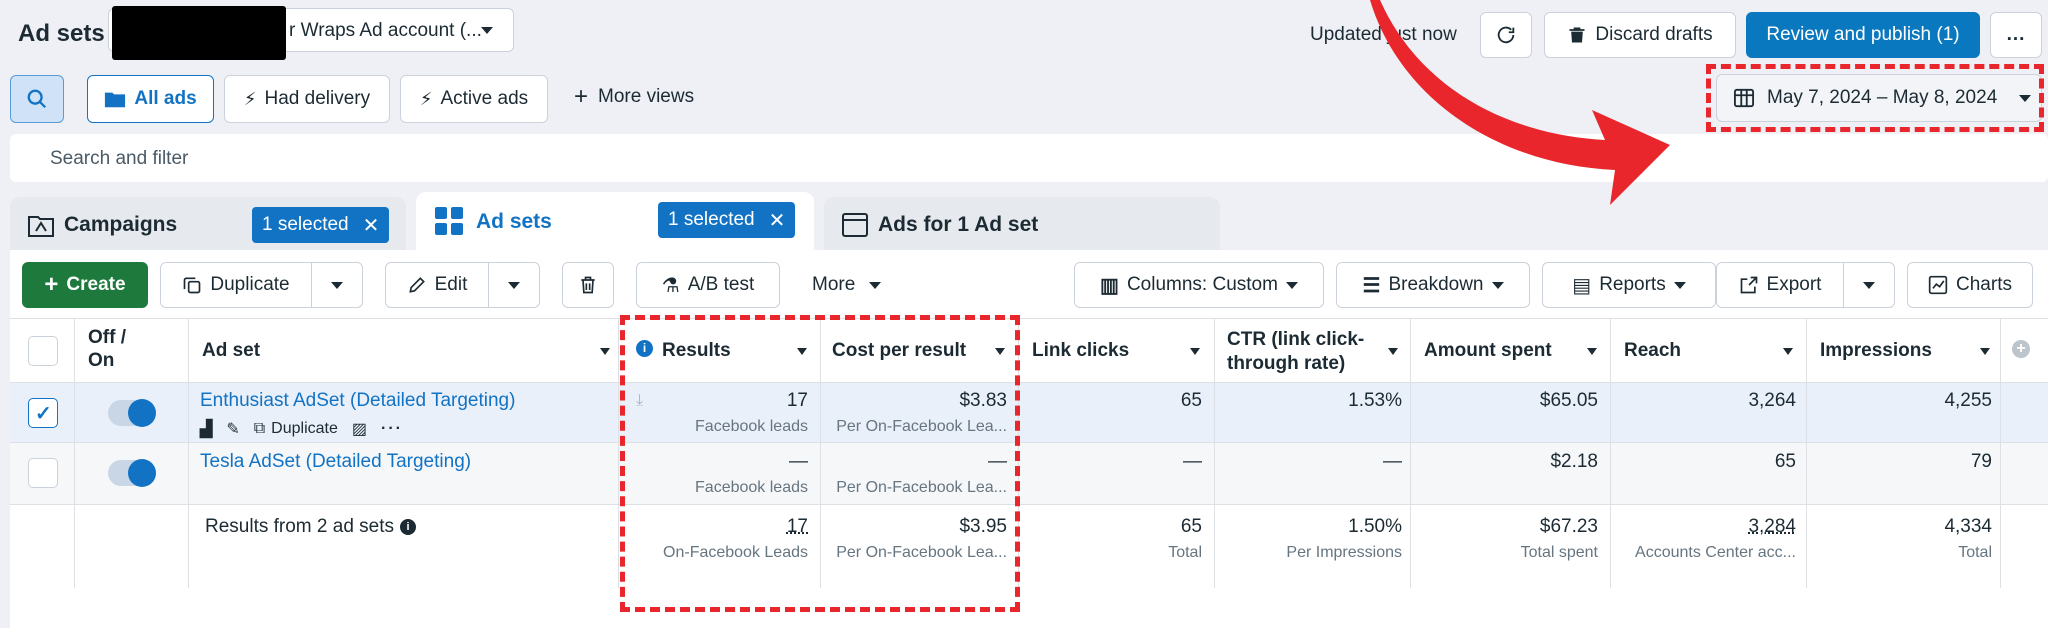 Image resolution: width=2048 pixels, height=628 pixels. What do you see at coordinates (708, 285) in the screenshot?
I see `ab-test-button: ⚗ A/B test` at bounding box center [708, 285].